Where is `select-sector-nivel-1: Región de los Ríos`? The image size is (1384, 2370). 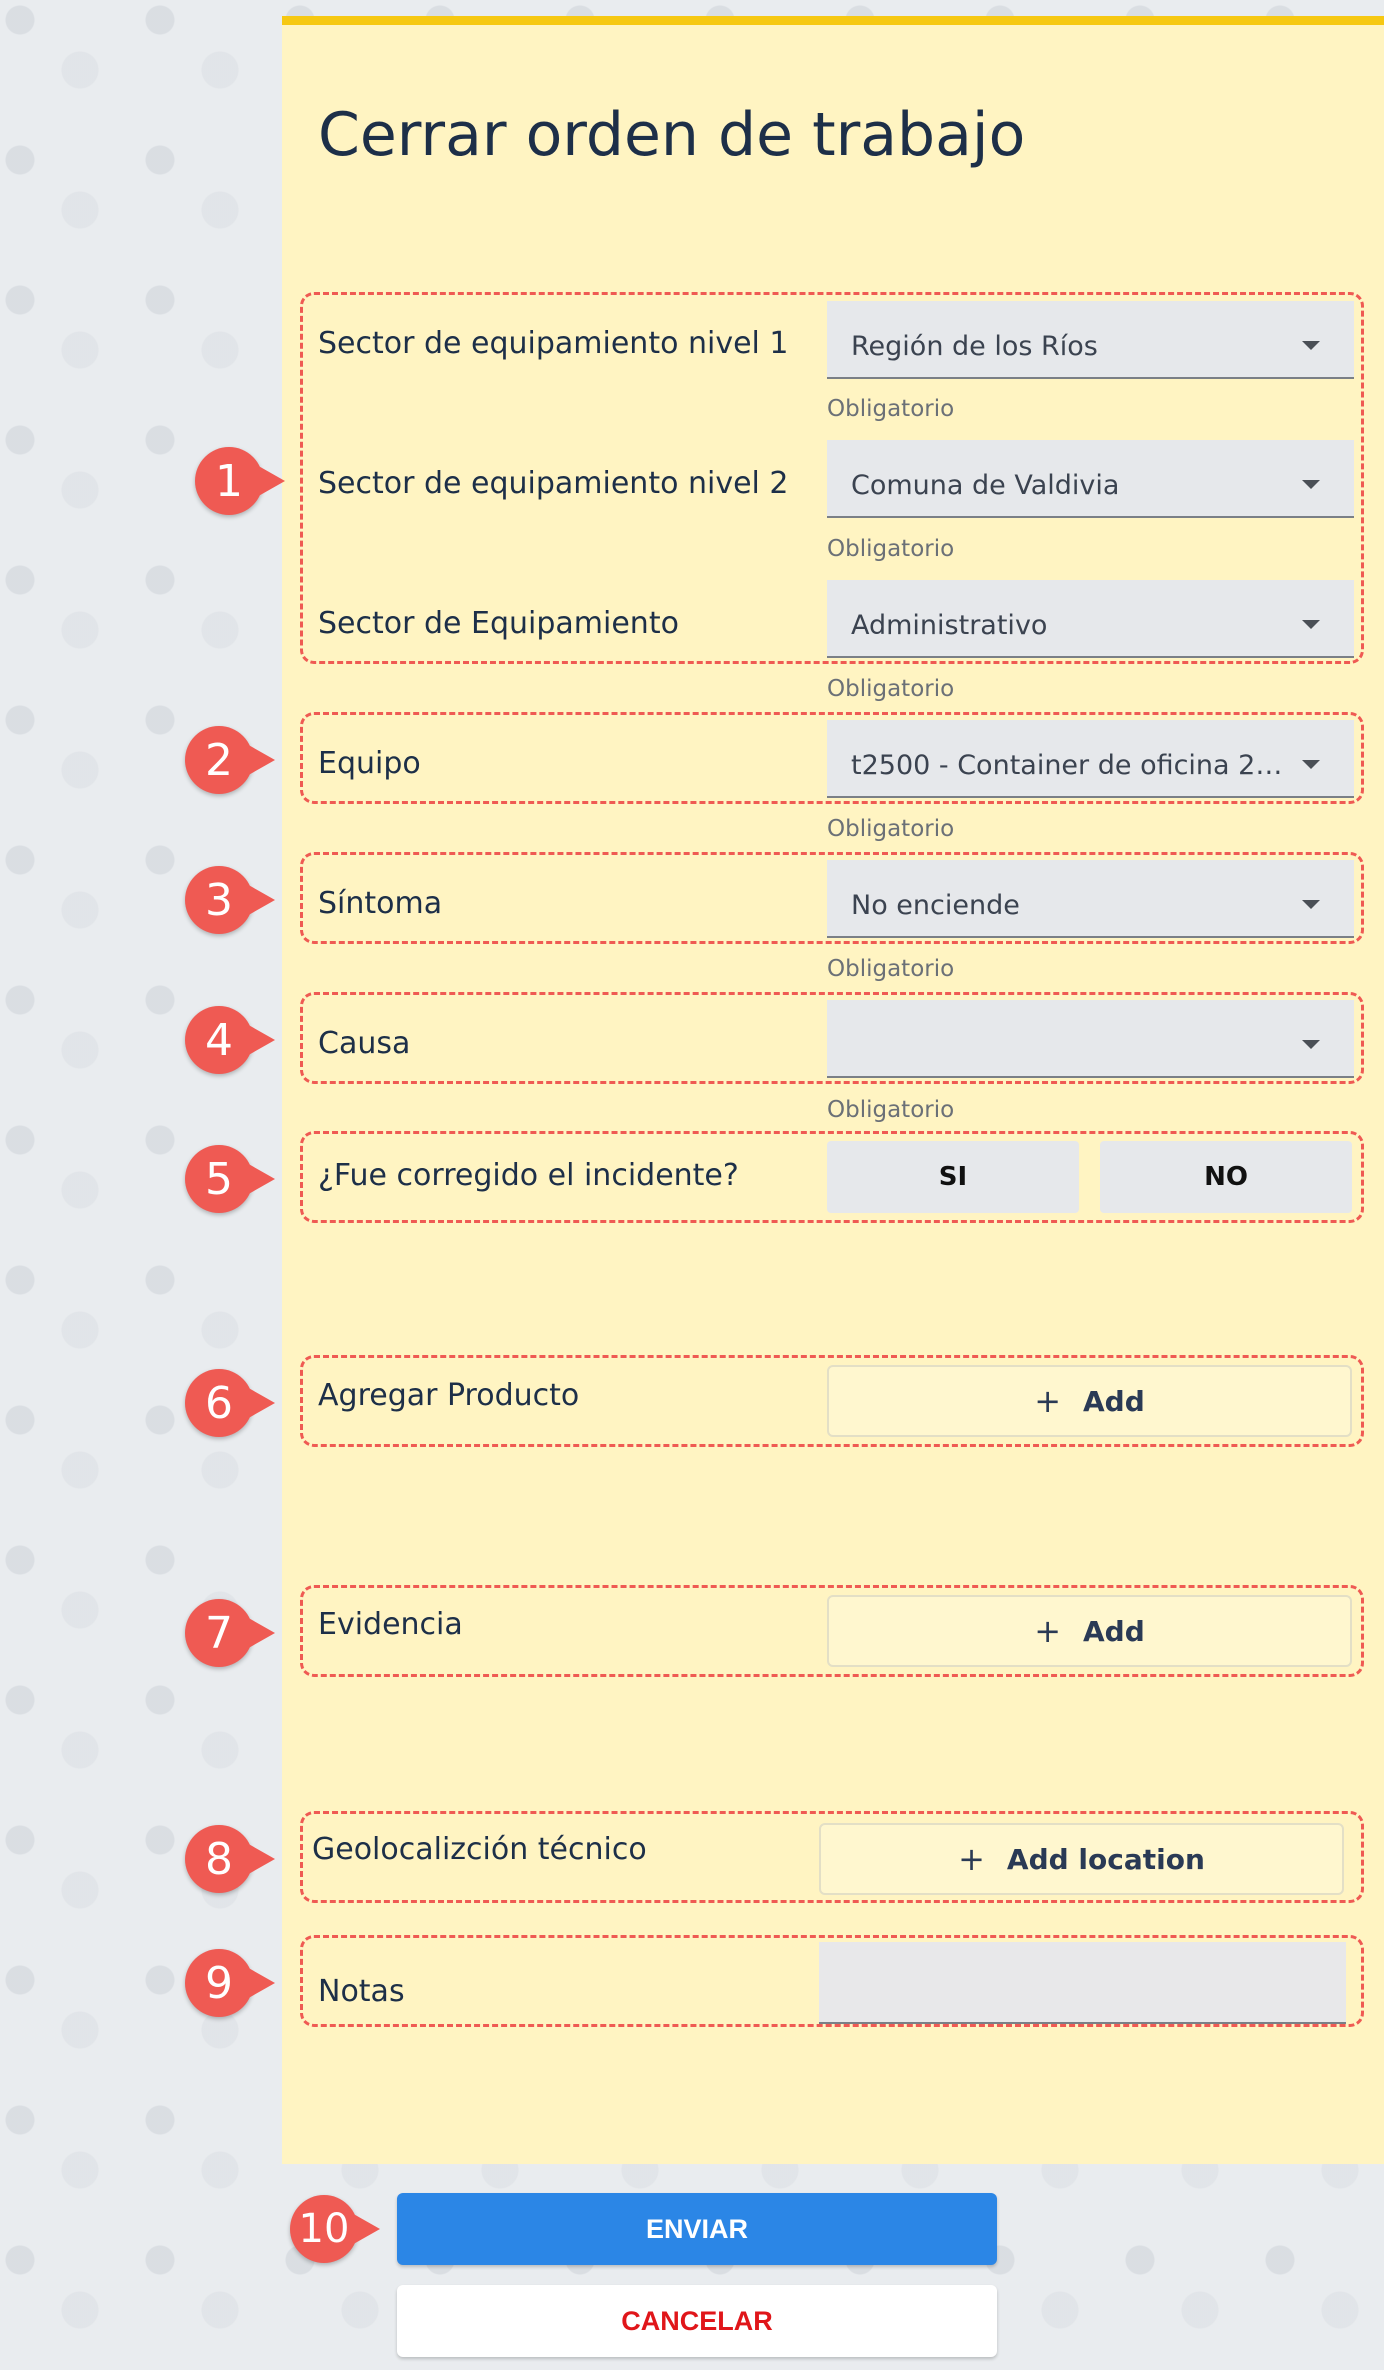 select-sector-nivel-1: Región de los Ríos is located at coordinates (1090, 340).